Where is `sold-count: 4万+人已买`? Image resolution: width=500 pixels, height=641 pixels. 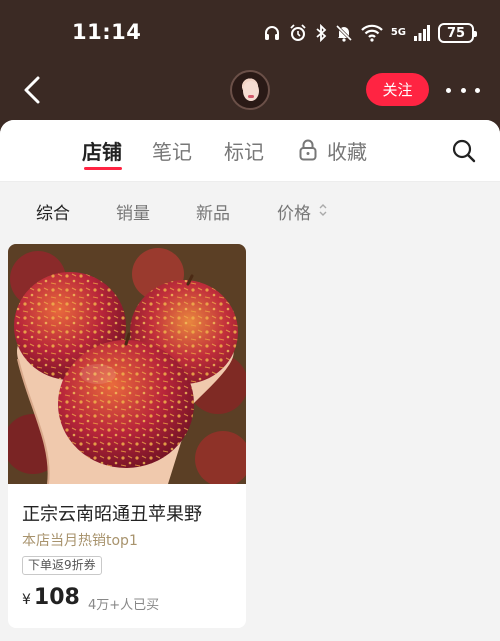 sold-count: 4万+人已买 is located at coordinates (124, 605).